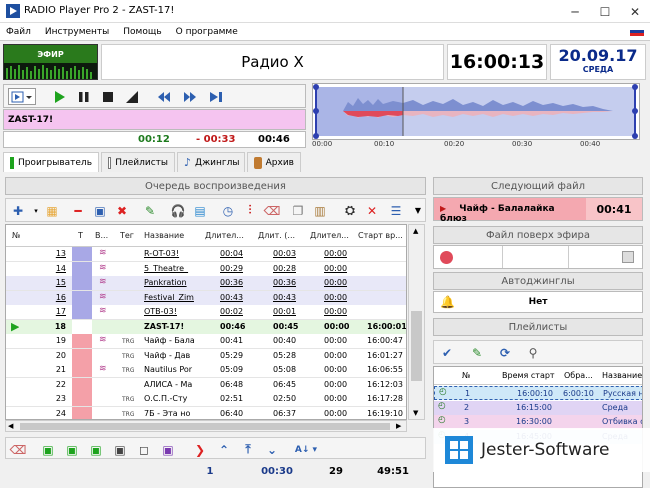 The height and width of the screenshot is (488, 650). I want to click on equalizer-icon: ⫶, so click(250, 210).